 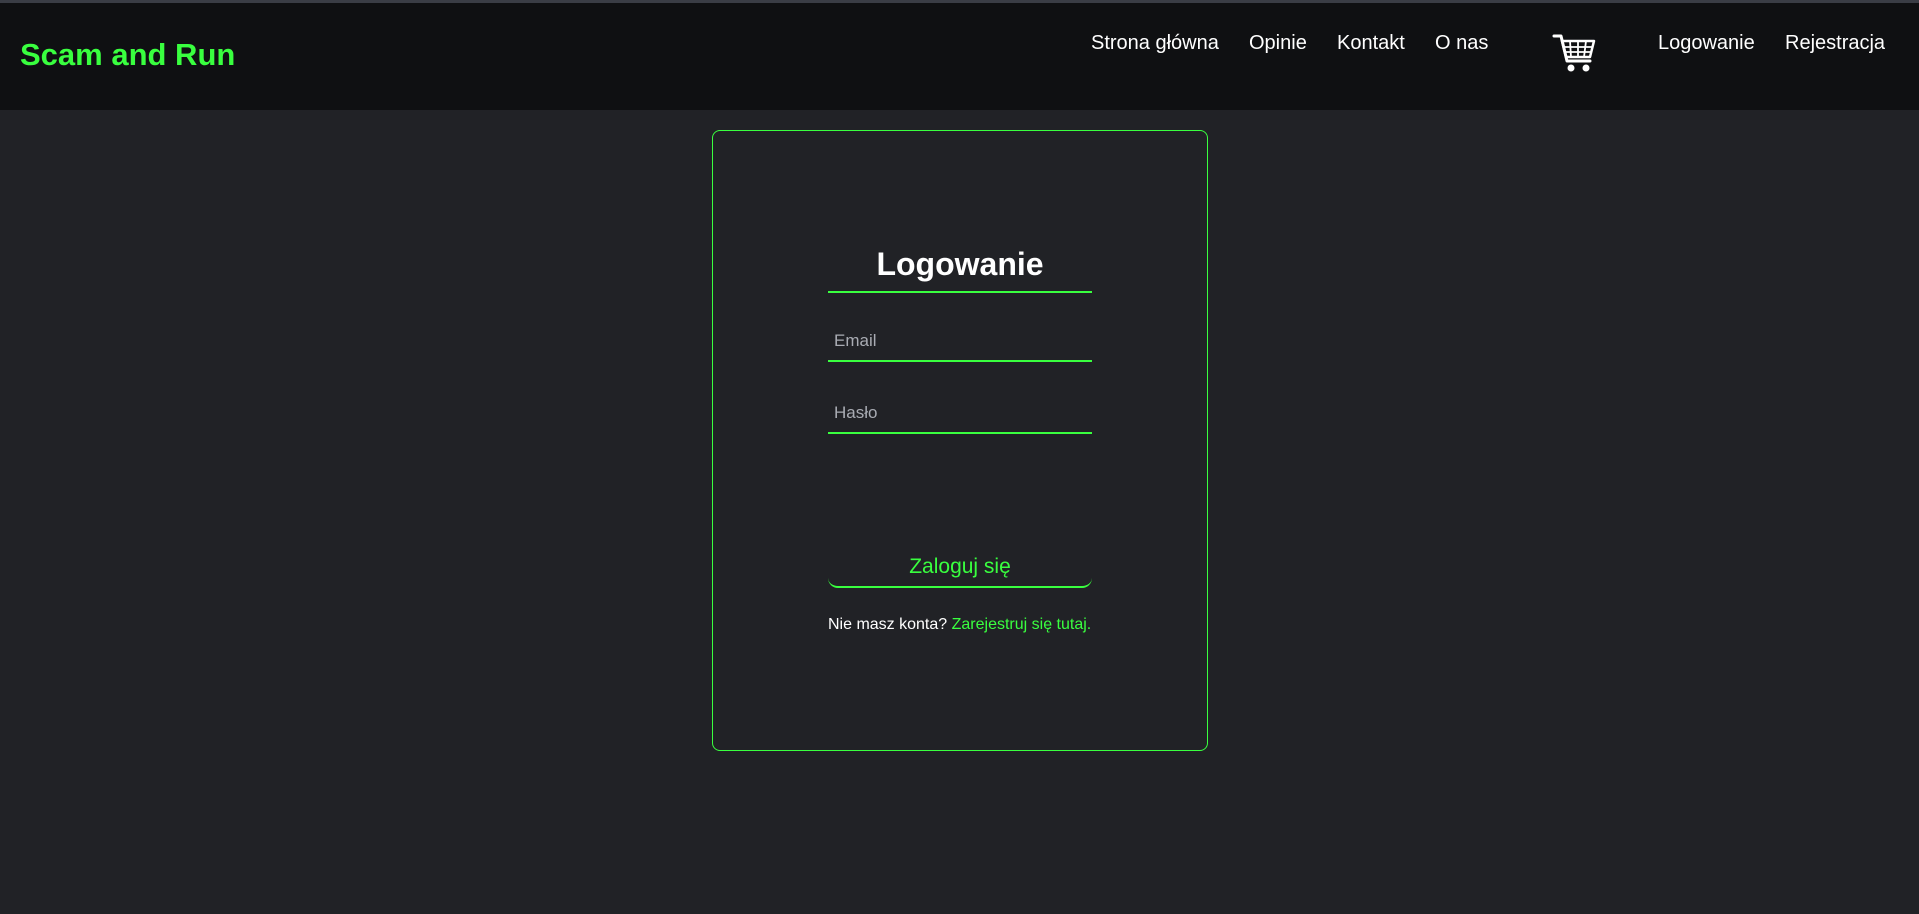 I want to click on shopping-cart-icon-graphic, so click(x=1574, y=53).